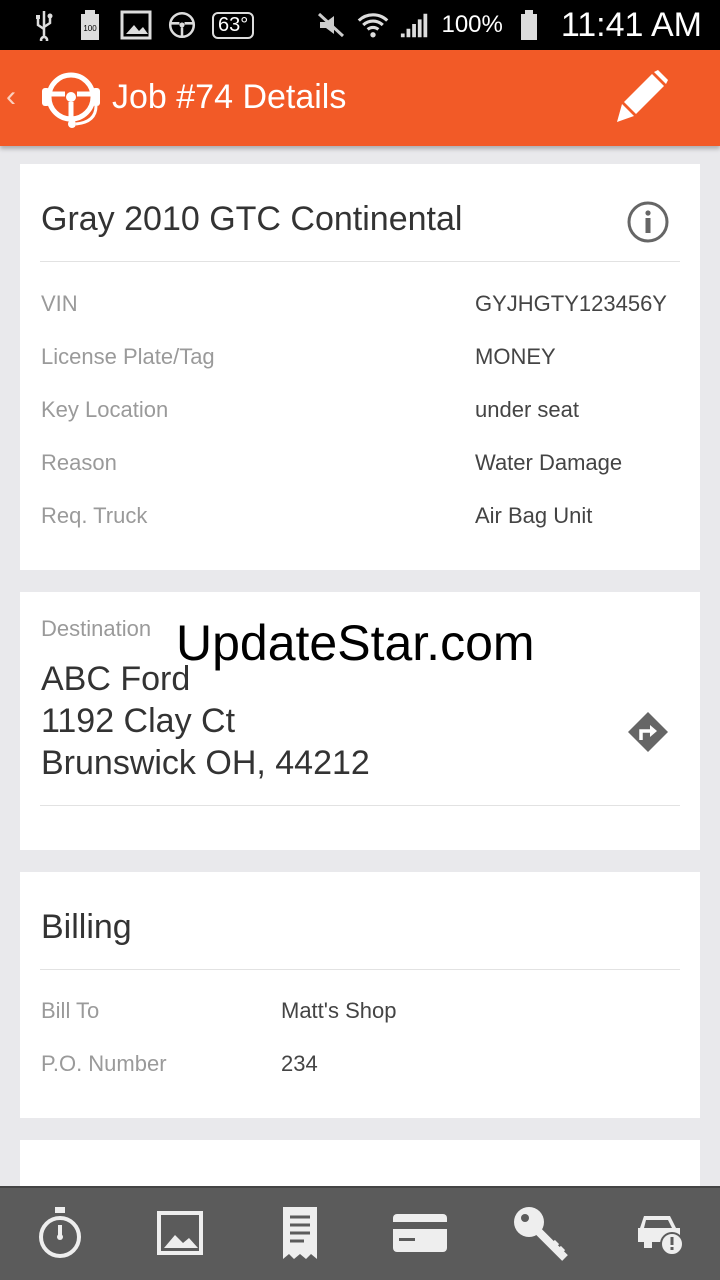  I want to click on row-value: GYJHGTY123456Y, so click(571, 303).